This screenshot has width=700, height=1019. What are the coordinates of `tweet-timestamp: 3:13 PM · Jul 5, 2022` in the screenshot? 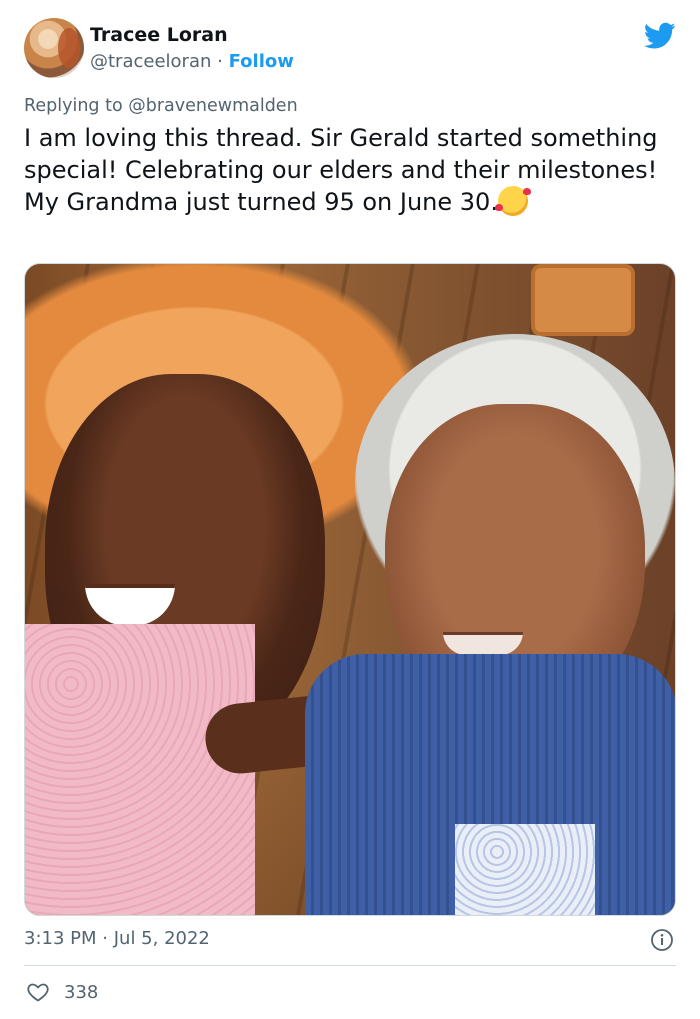 It's located at (117, 938).